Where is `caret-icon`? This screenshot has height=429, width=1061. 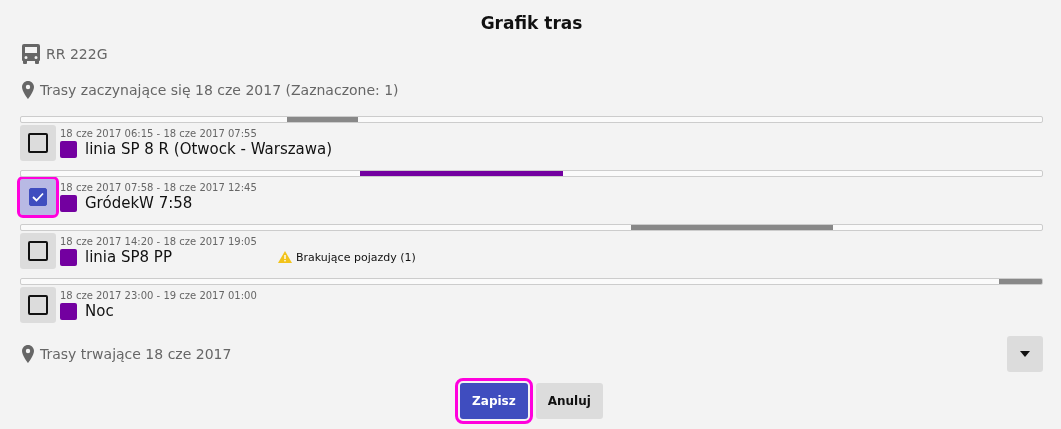 caret-icon is located at coordinates (1025, 354).